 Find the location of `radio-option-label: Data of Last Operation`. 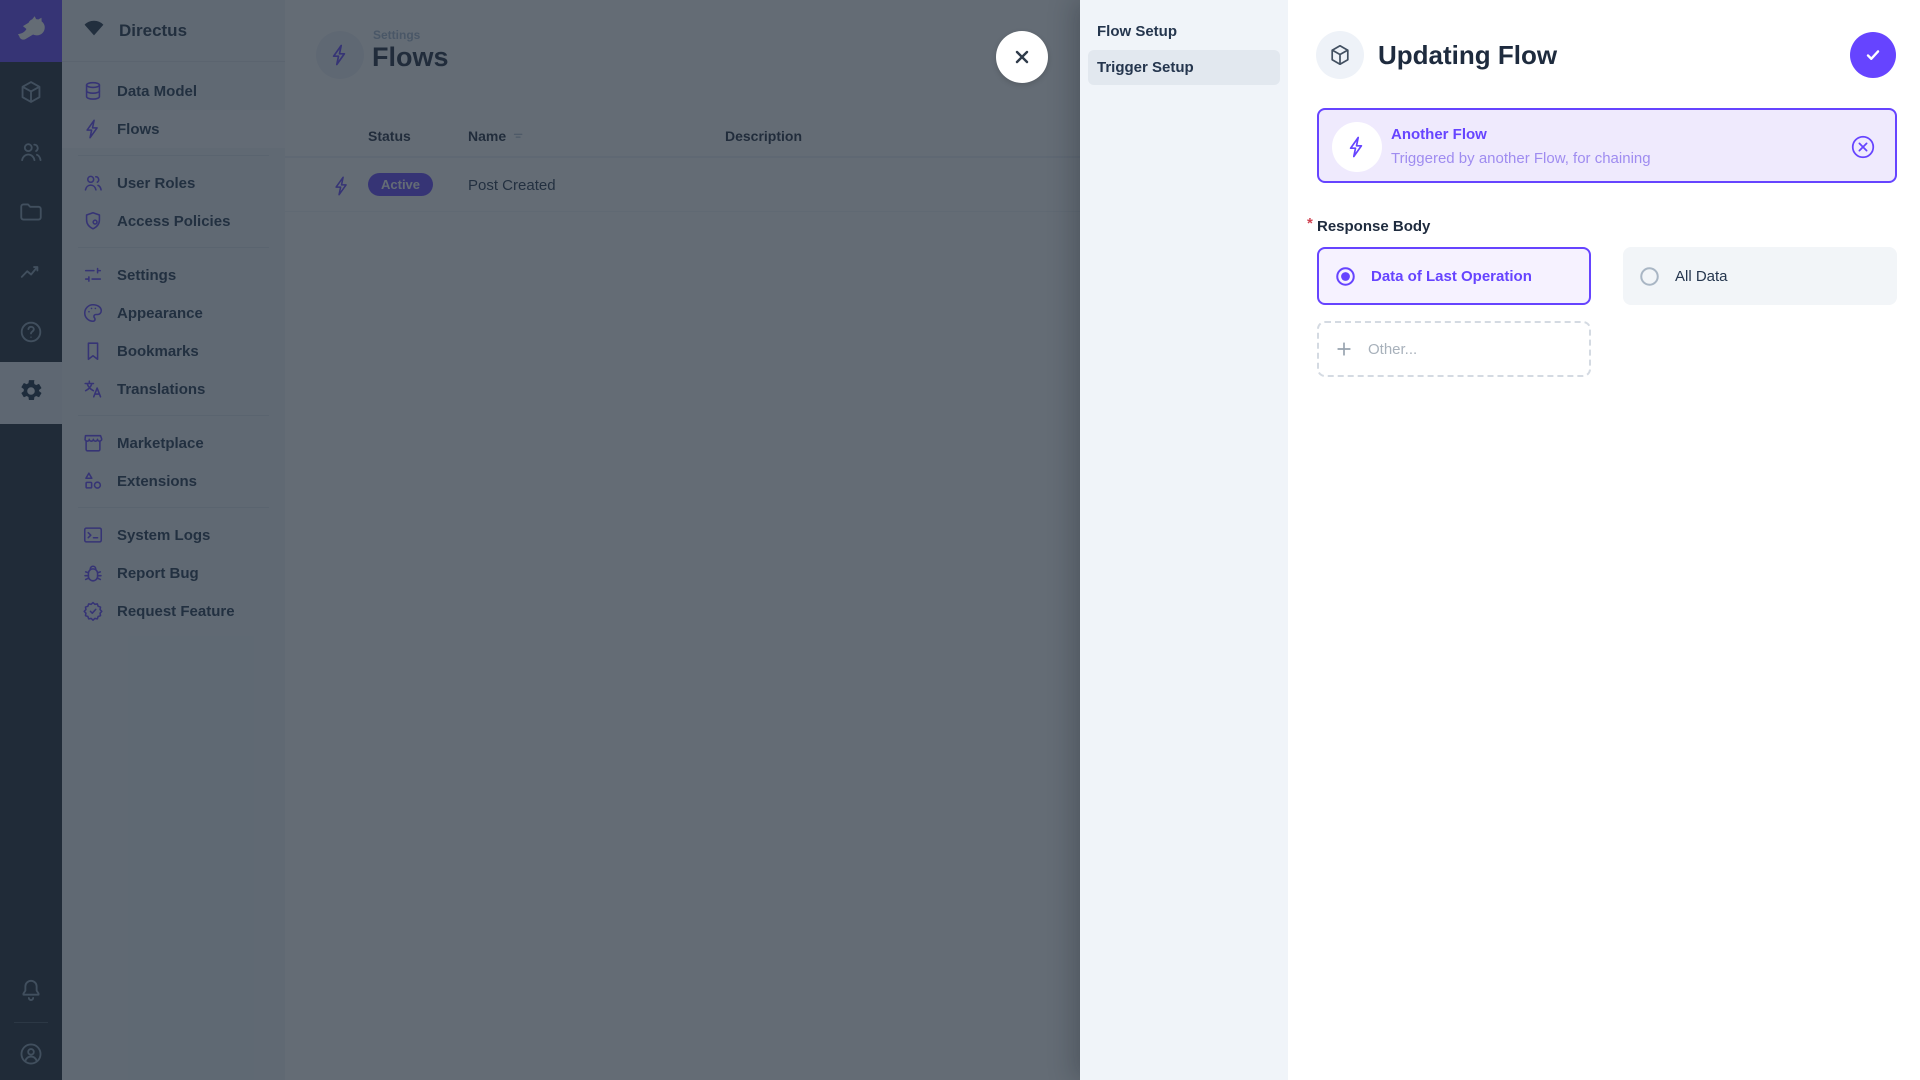

radio-option-label: Data of Last Operation is located at coordinates (1451, 276).